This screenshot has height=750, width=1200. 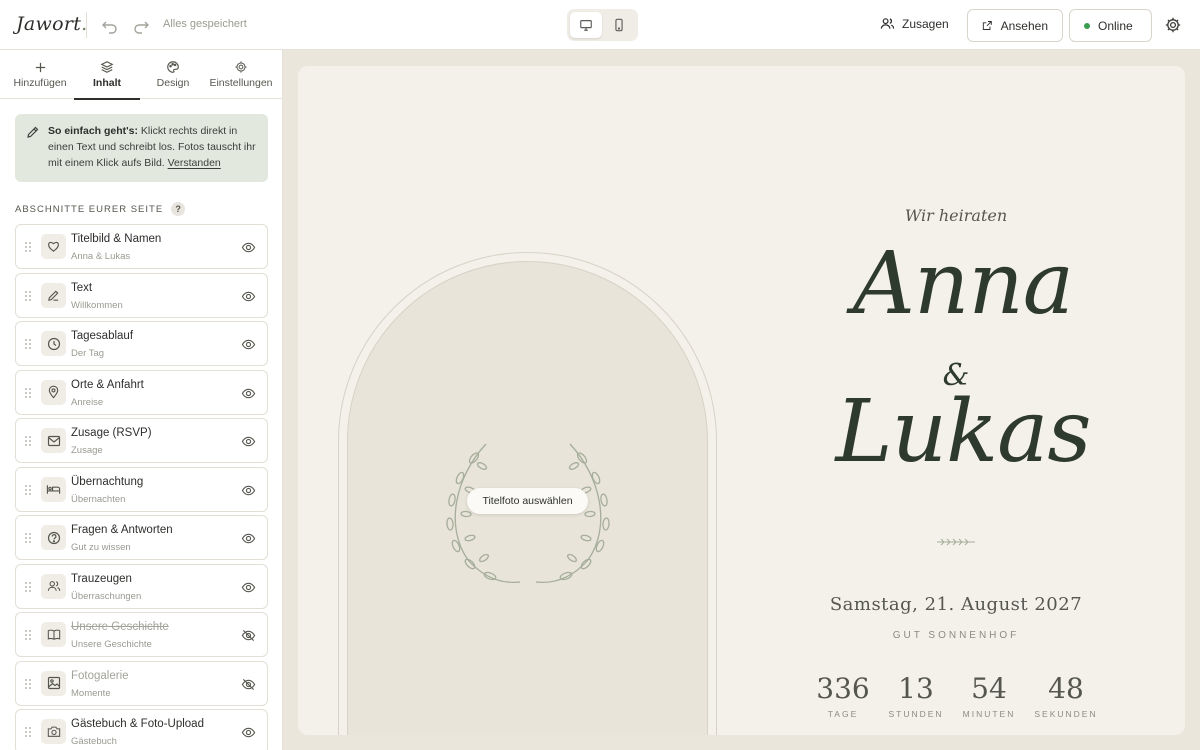 I want to click on device-toggle, so click(x=602, y=25).